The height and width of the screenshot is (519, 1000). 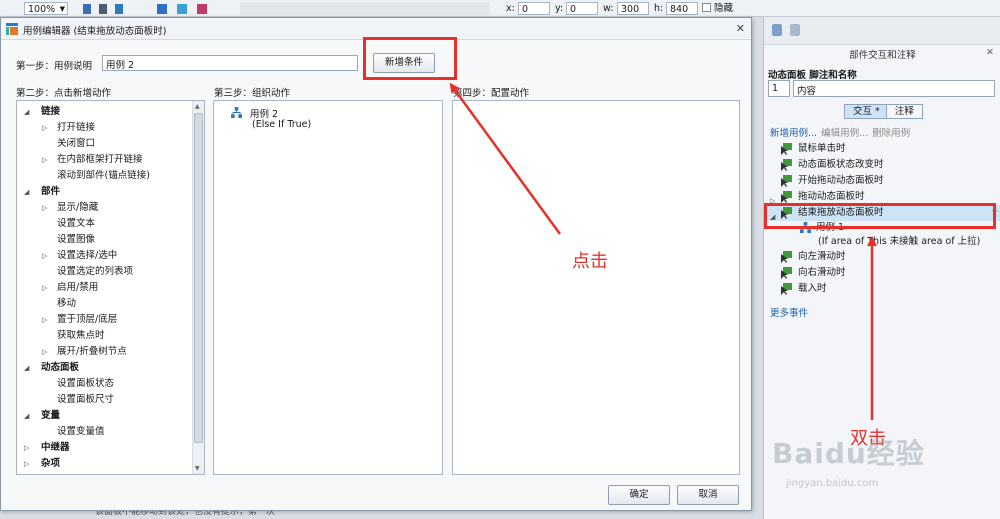 I want to click on organized-case-condition: (Else If True), so click(x=282, y=124).